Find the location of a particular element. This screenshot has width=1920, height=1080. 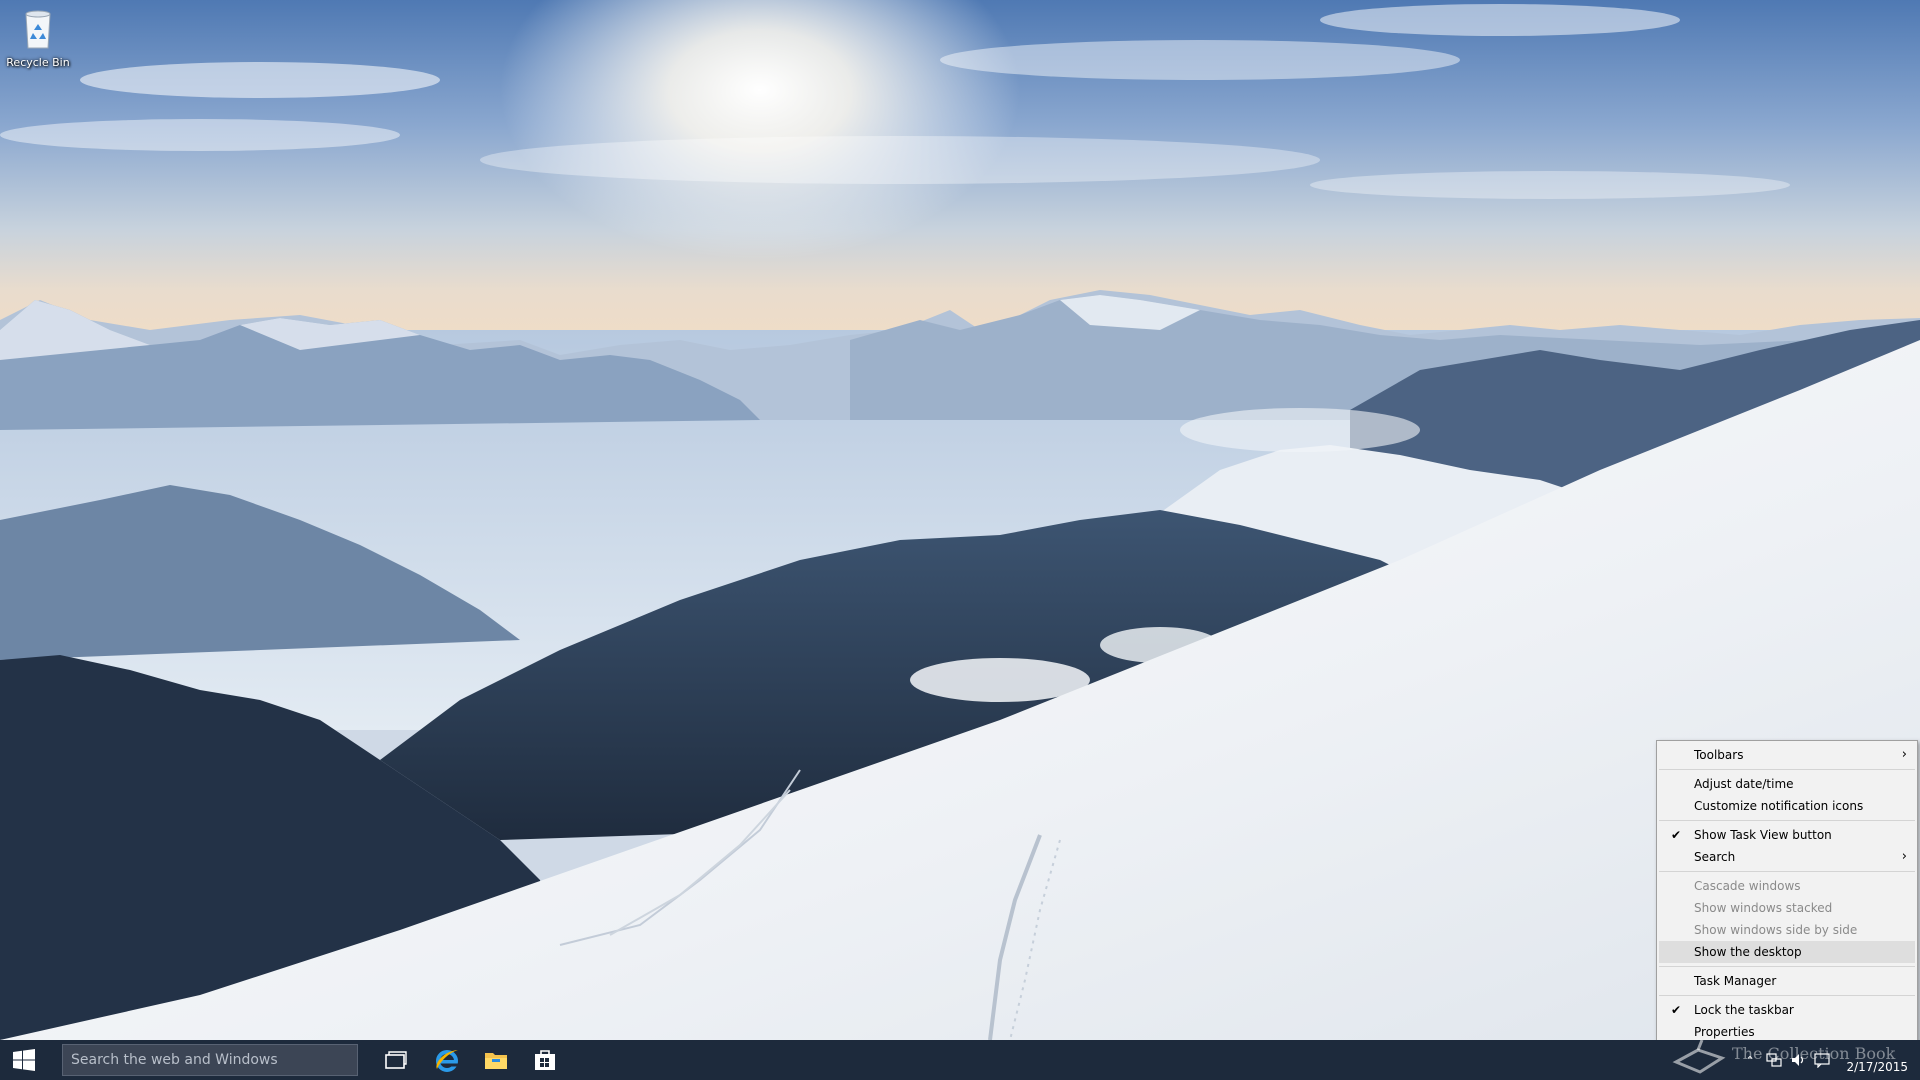

desktop-icon-label: Recycle Bin is located at coordinates (38, 62).